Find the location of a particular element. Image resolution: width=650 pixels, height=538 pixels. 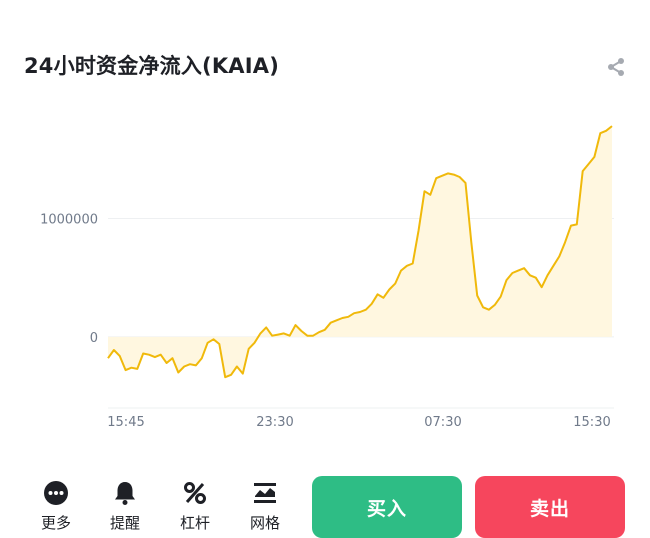

share-button is located at coordinates (616, 67).